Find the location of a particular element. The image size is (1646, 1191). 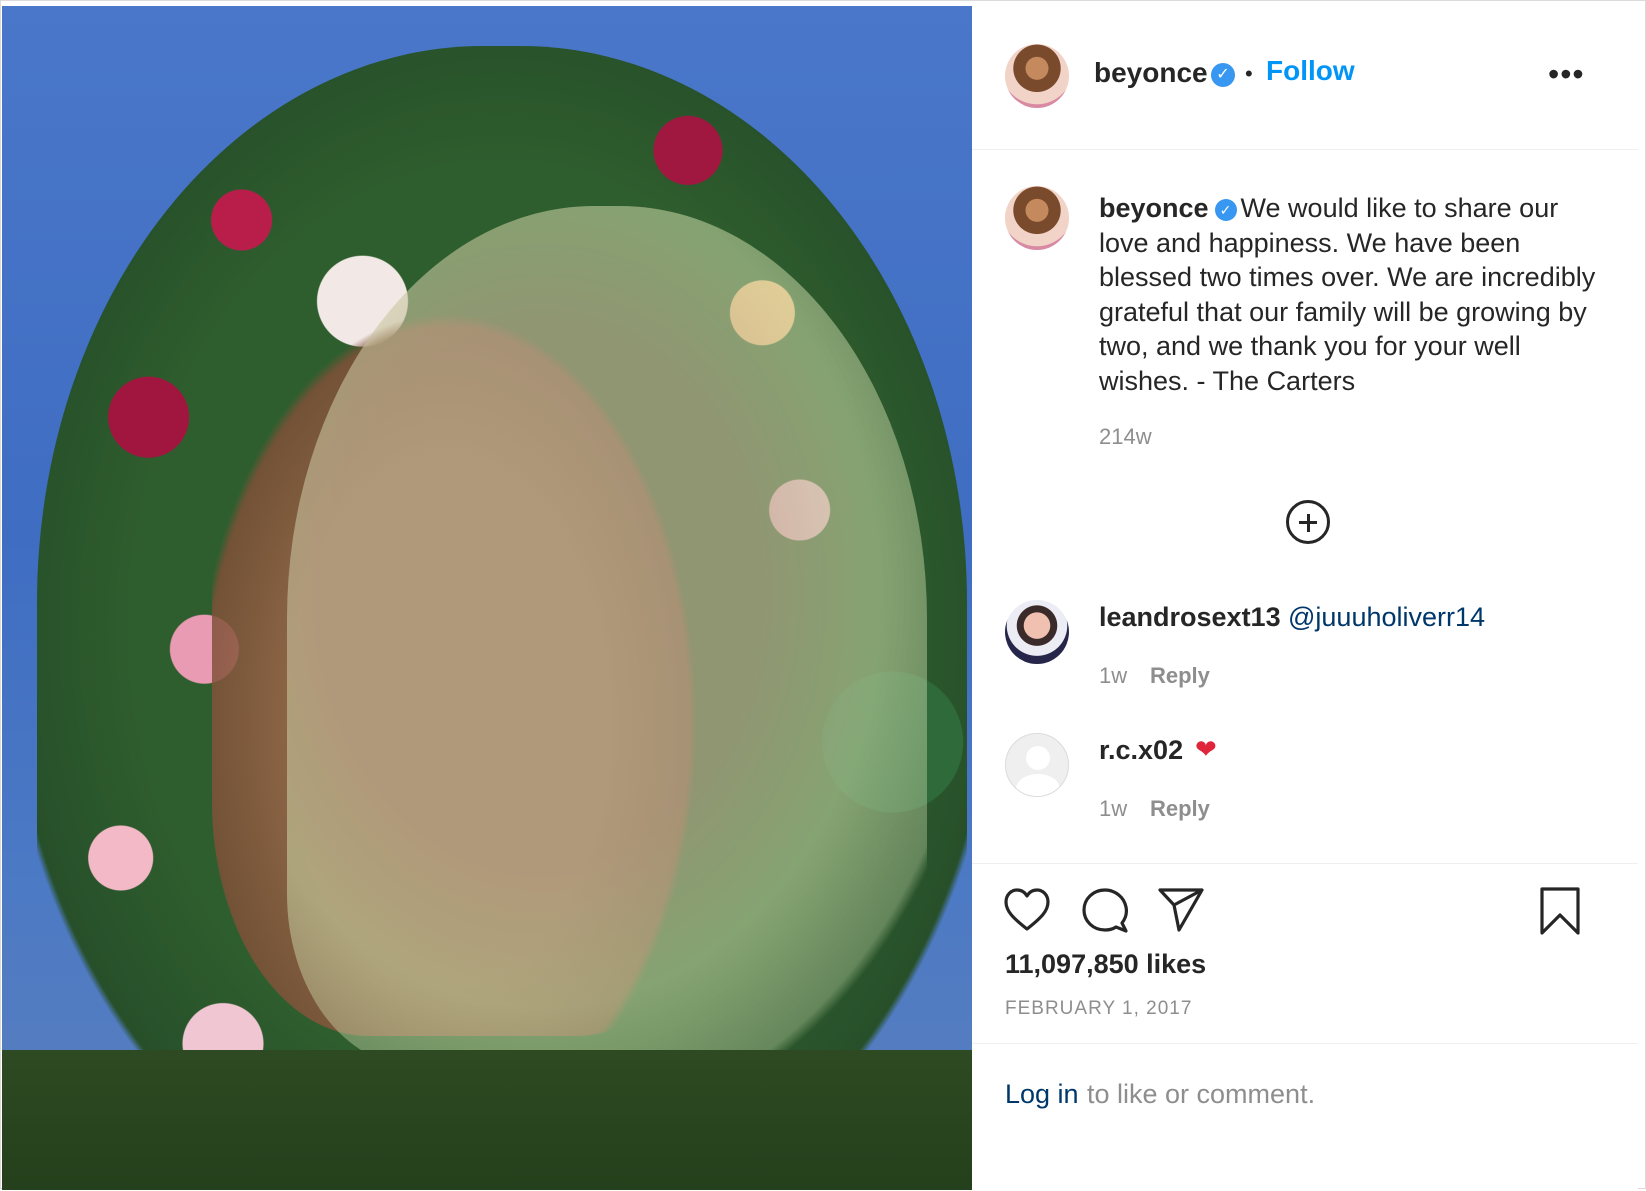

comment-bubble-icon is located at coordinates (1105, 911).